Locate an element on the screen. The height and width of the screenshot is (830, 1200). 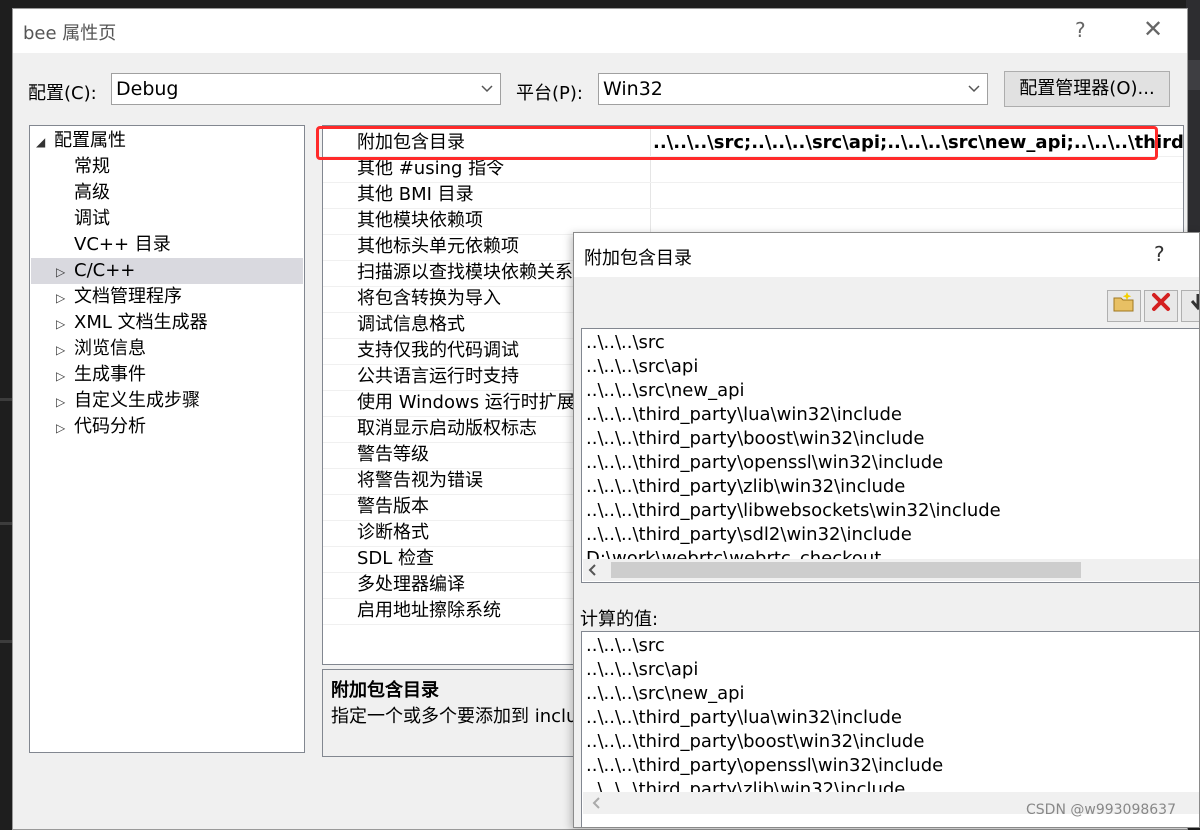
tree-item-vc-directories: VC++ 目录 is located at coordinates (122, 245).